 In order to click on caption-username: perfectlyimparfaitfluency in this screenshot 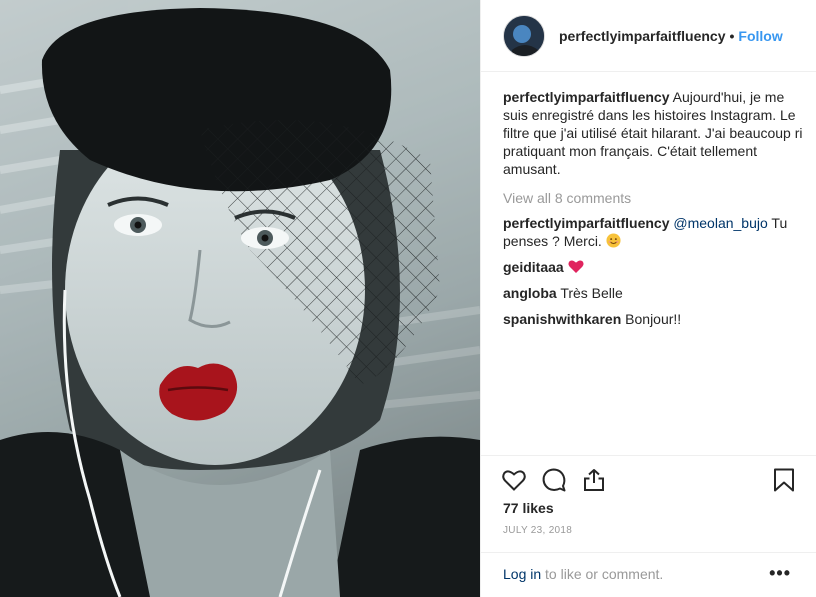, I will do `click(586, 97)`.